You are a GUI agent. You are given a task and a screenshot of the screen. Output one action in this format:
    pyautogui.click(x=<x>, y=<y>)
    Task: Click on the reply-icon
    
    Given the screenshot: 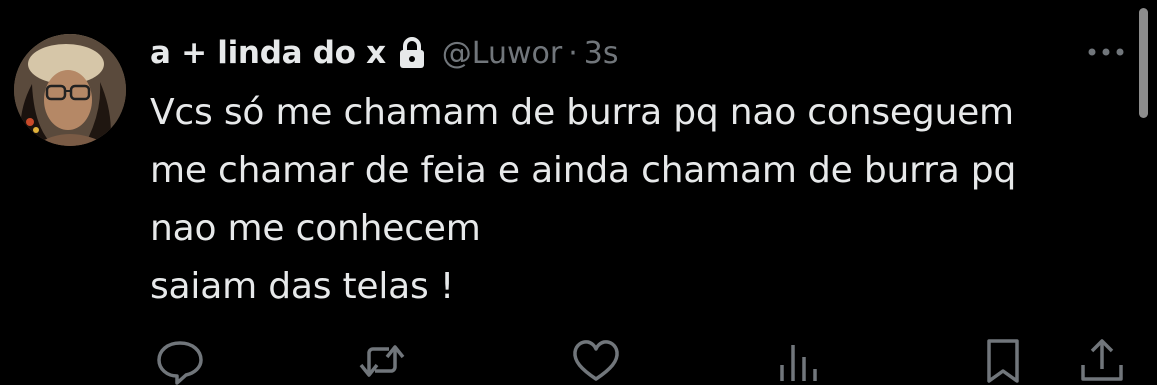 What is the action you would take?
    pyautogui.click(x=180, y=360)
    